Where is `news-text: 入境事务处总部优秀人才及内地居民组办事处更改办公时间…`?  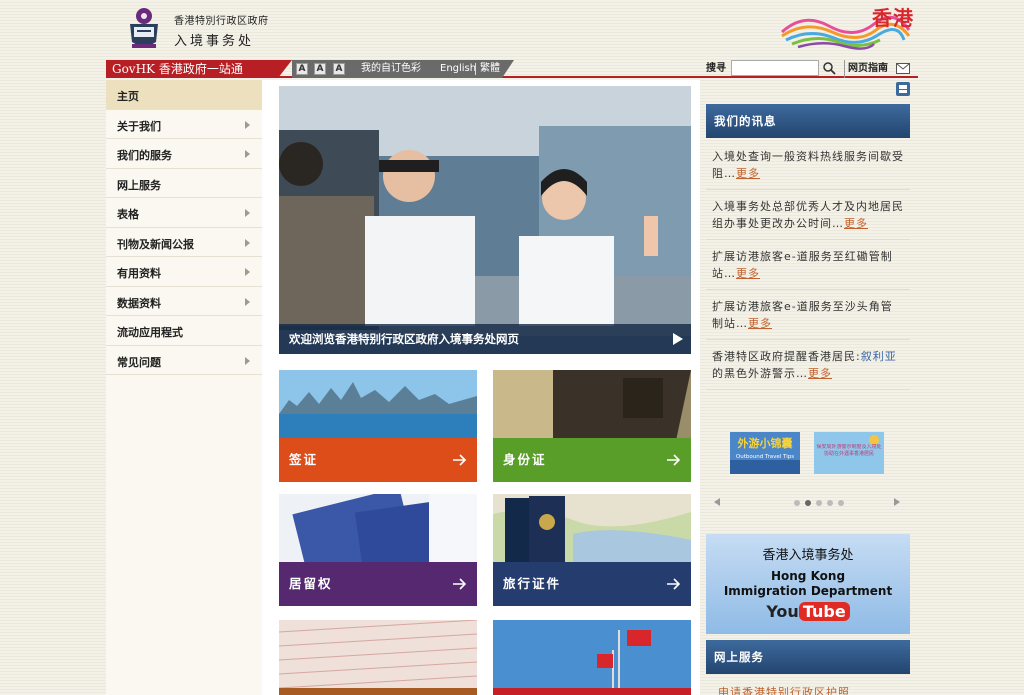
news-text: 入境事务处总部优秀人才及内地居民组办事处更改办公时间… is located at coordinates (808, 215).